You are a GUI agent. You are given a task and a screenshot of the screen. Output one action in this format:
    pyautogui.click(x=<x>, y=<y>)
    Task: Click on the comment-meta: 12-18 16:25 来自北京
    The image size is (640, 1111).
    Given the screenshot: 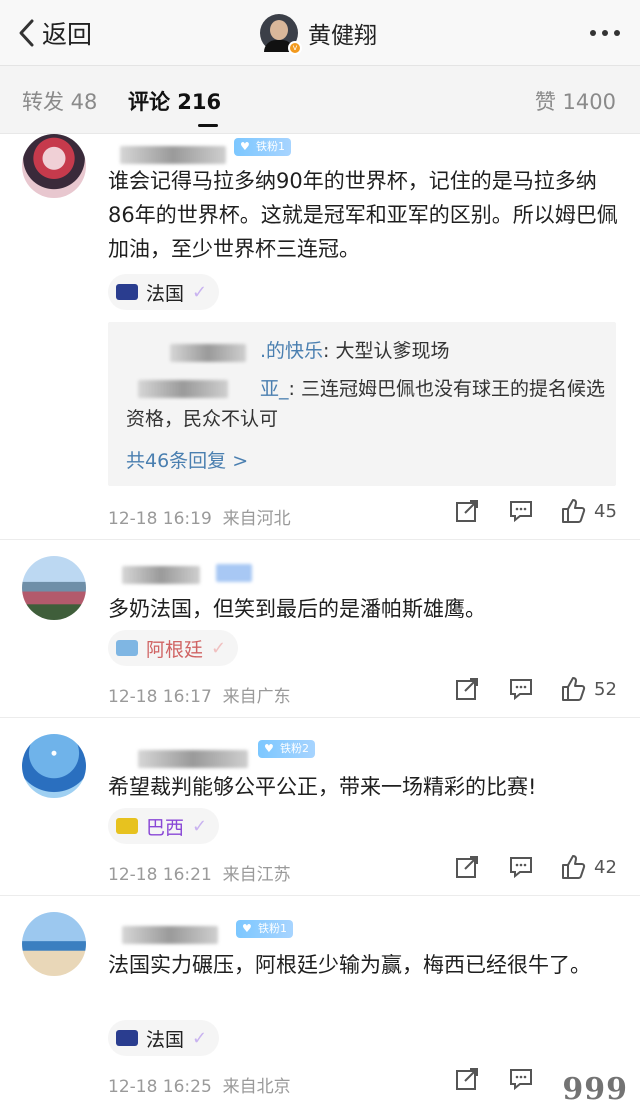 What is the action you would take?
    pyautogui.click(x=199, y=1084)
    